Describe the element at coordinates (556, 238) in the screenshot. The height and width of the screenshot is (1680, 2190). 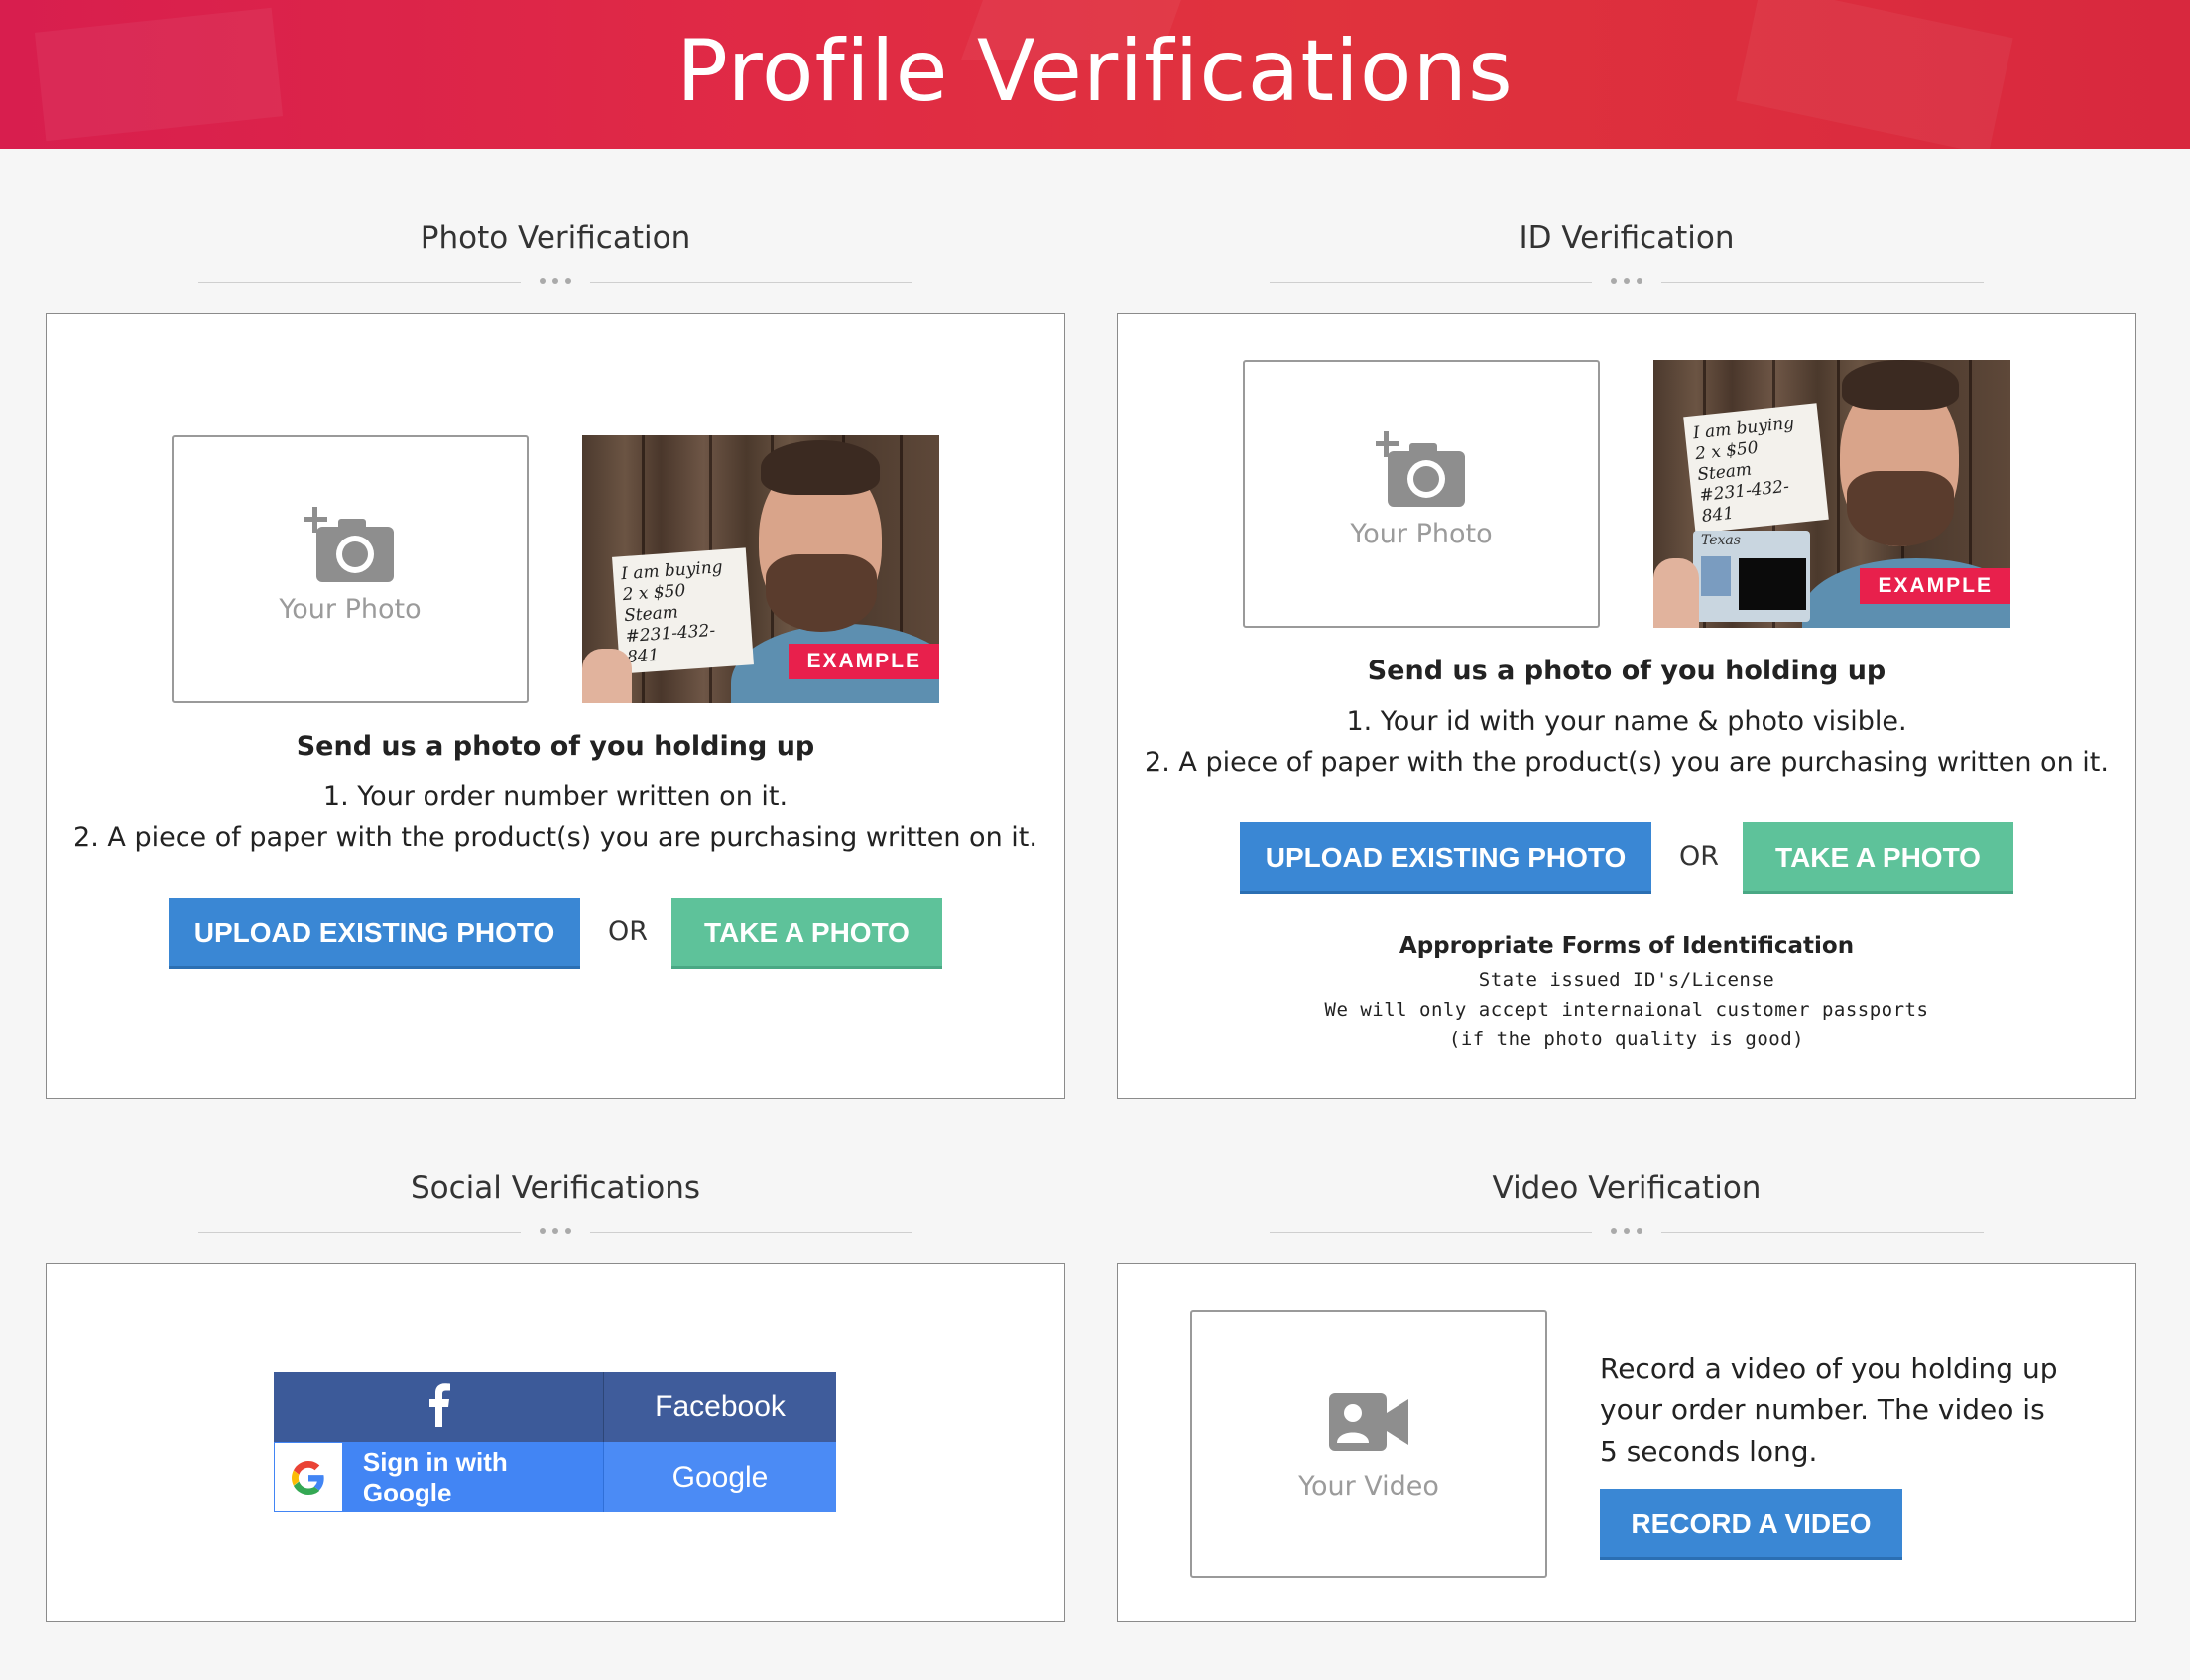
I see `section-title: Photo Verification` at that location.